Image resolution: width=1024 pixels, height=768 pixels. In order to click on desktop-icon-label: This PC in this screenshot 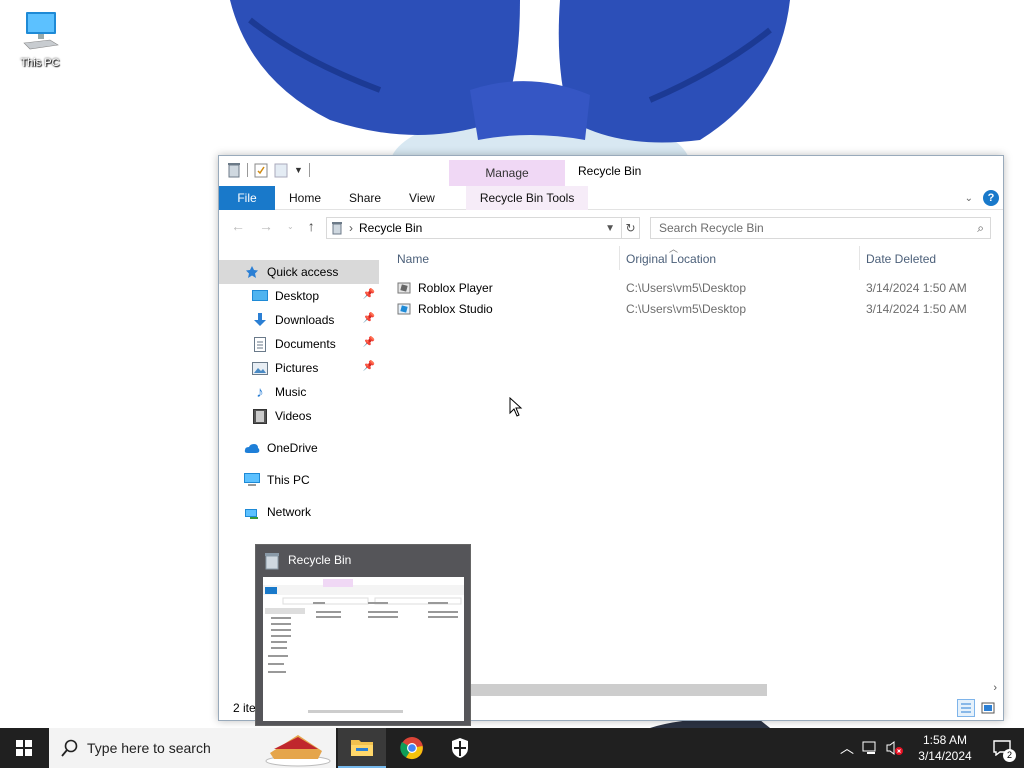, I will do `click(40, 63)`.